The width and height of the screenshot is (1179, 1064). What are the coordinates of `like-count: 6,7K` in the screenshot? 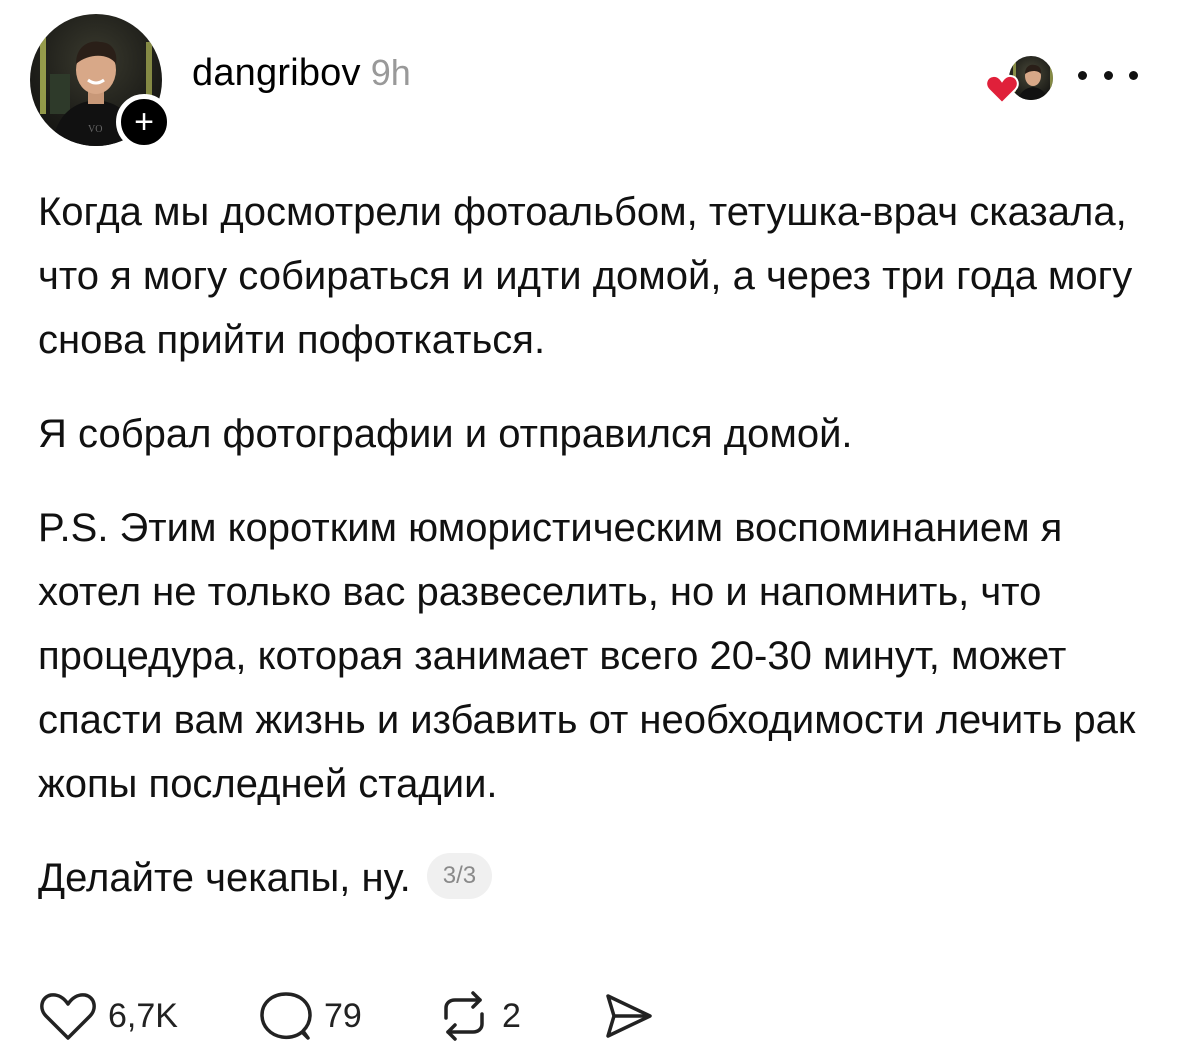 It's located at (143, 1015).